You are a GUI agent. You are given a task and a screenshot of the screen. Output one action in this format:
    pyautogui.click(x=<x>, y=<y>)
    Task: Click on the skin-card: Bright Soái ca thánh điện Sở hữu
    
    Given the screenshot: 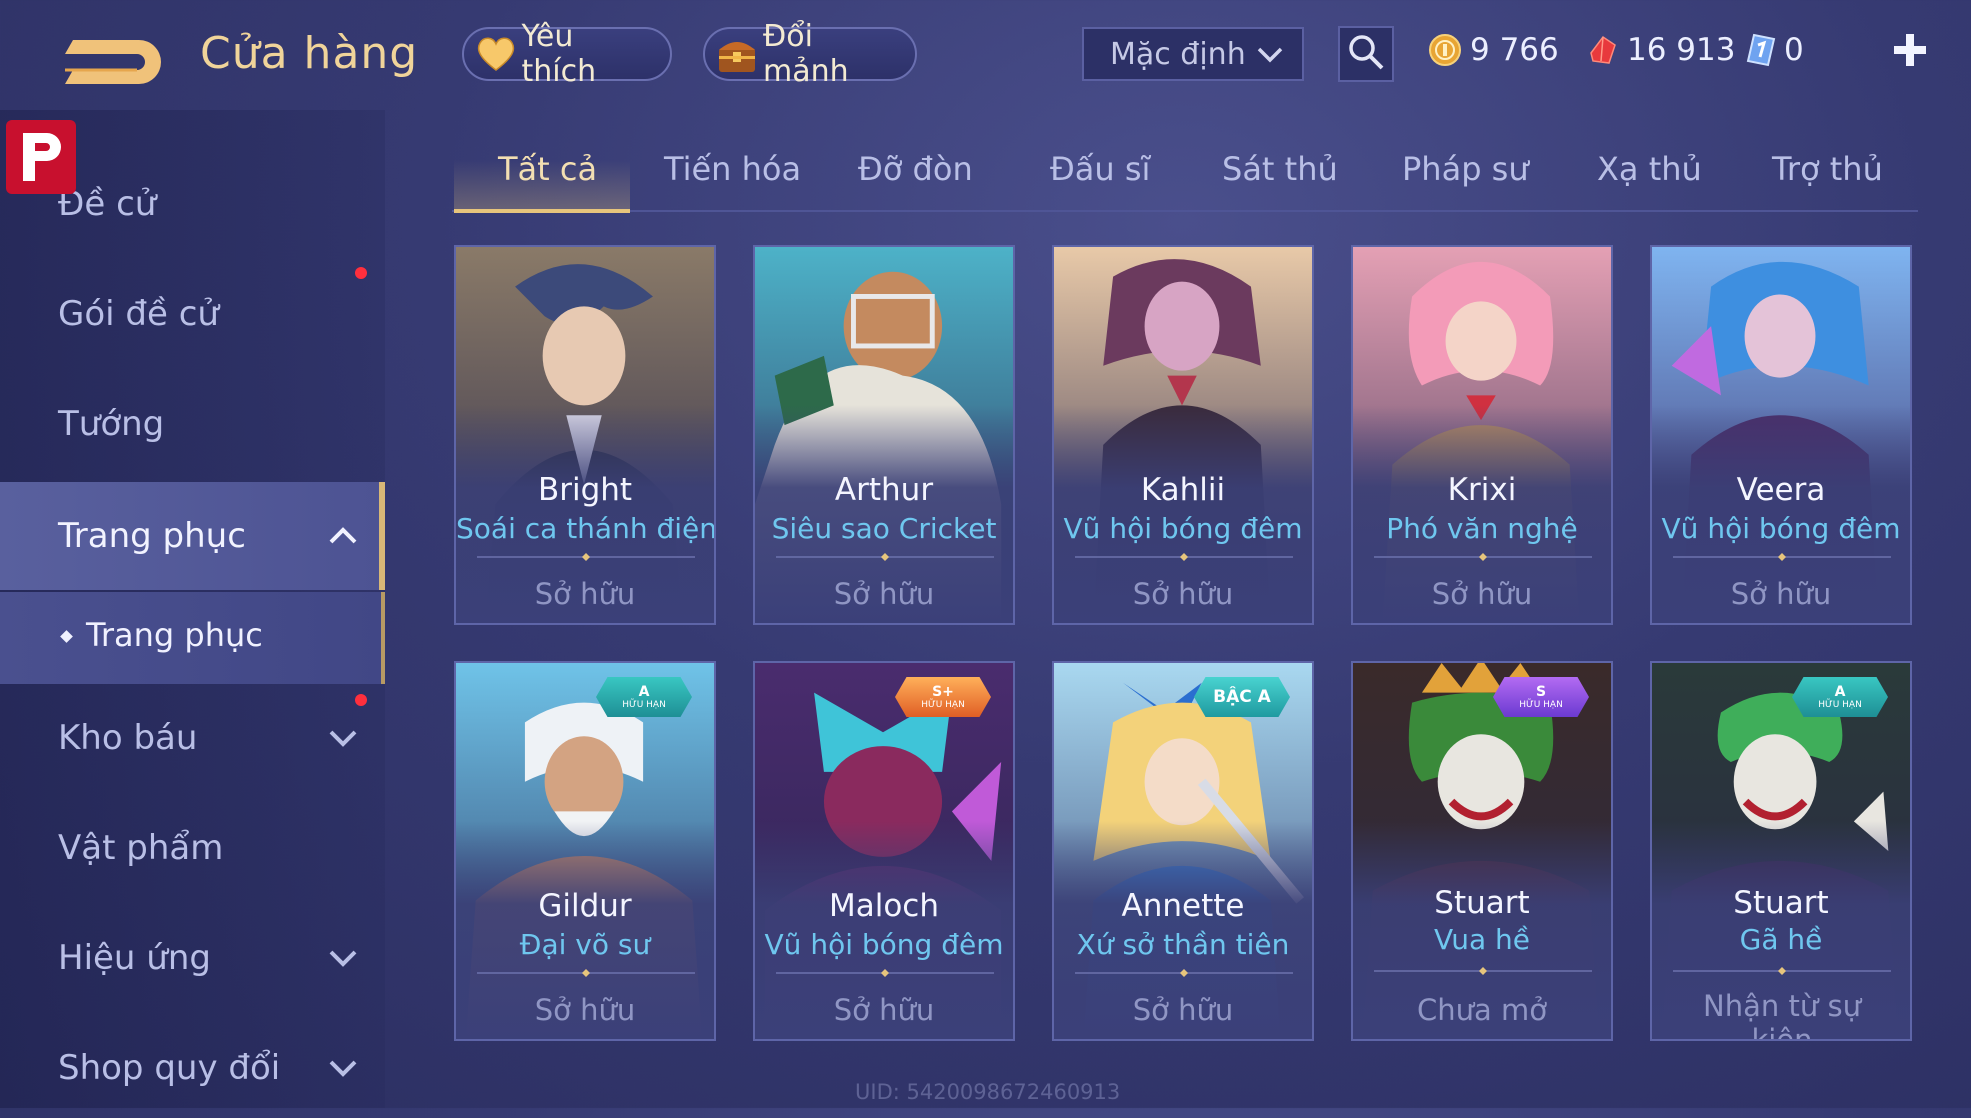 What is the action you would take?
    pyautogui.click(x=585, y=435)
    